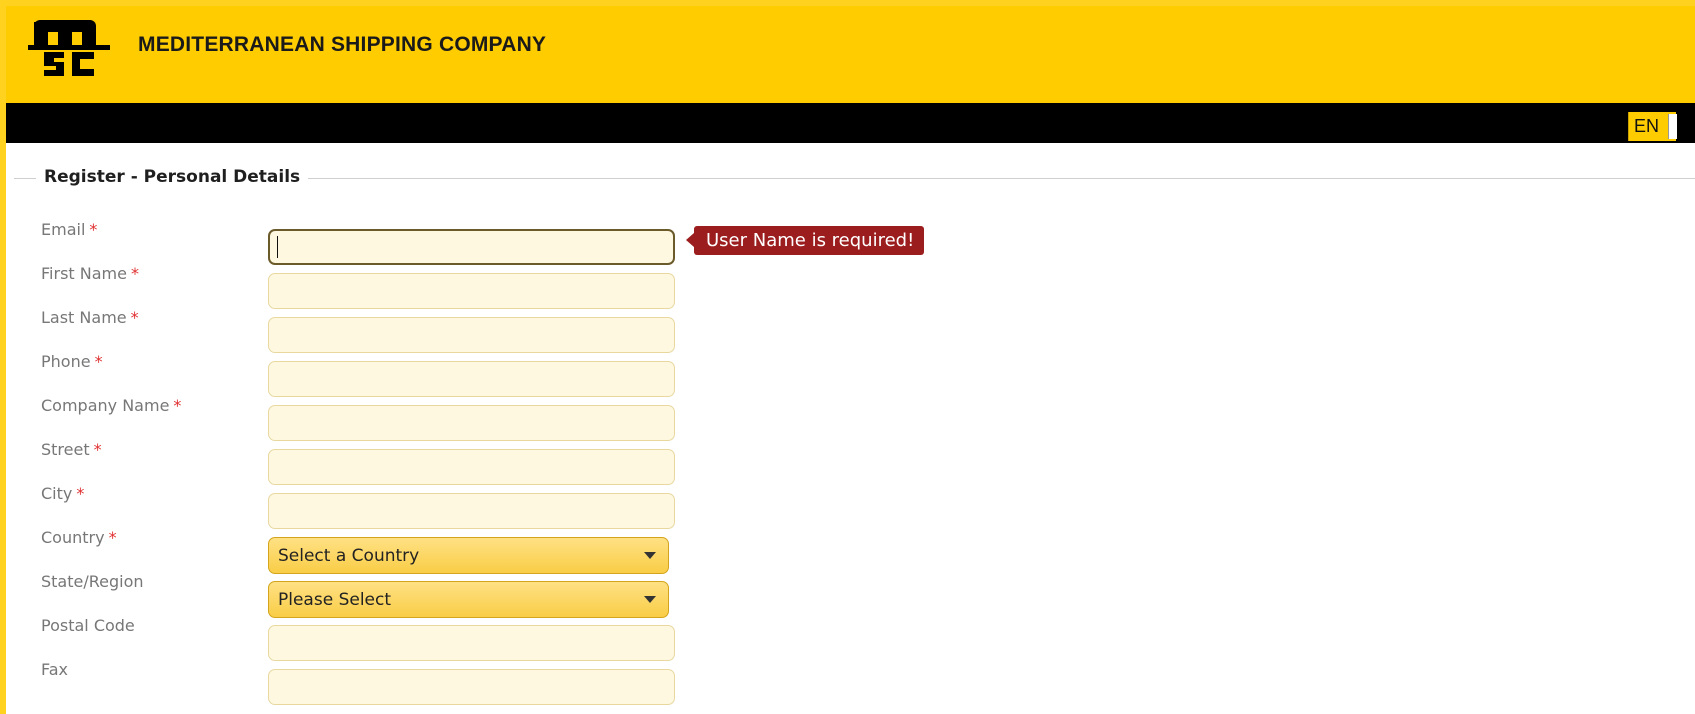 The width and height of the screenshot is (1695, 714). Describe the element at coordinates (471, 335) in the screenshot. I see `last-name-input` at that location.